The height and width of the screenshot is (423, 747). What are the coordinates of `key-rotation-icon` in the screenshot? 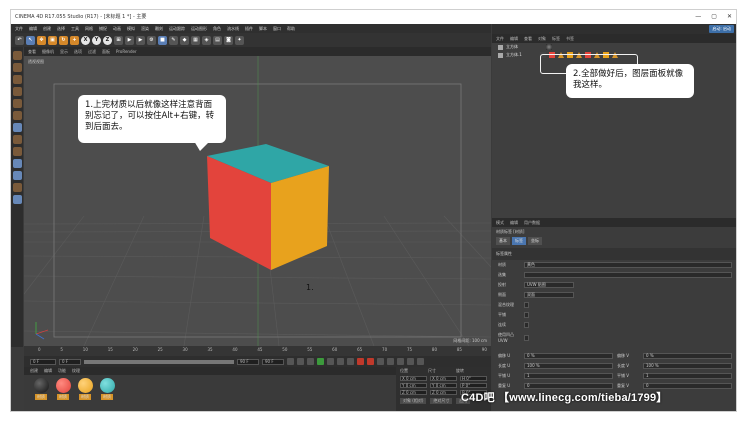 It's located at (400, 361).